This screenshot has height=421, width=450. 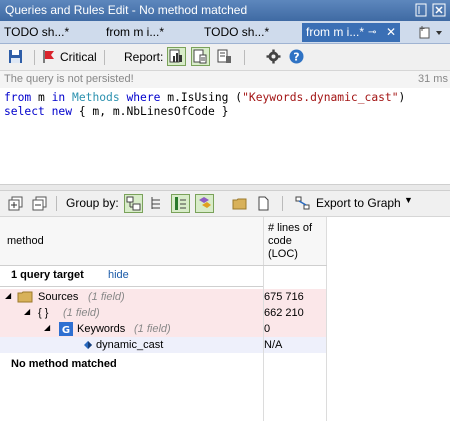 I want to click on tab-query-4: from m i...* ⊸ ✕, so click(x=351, y=32).